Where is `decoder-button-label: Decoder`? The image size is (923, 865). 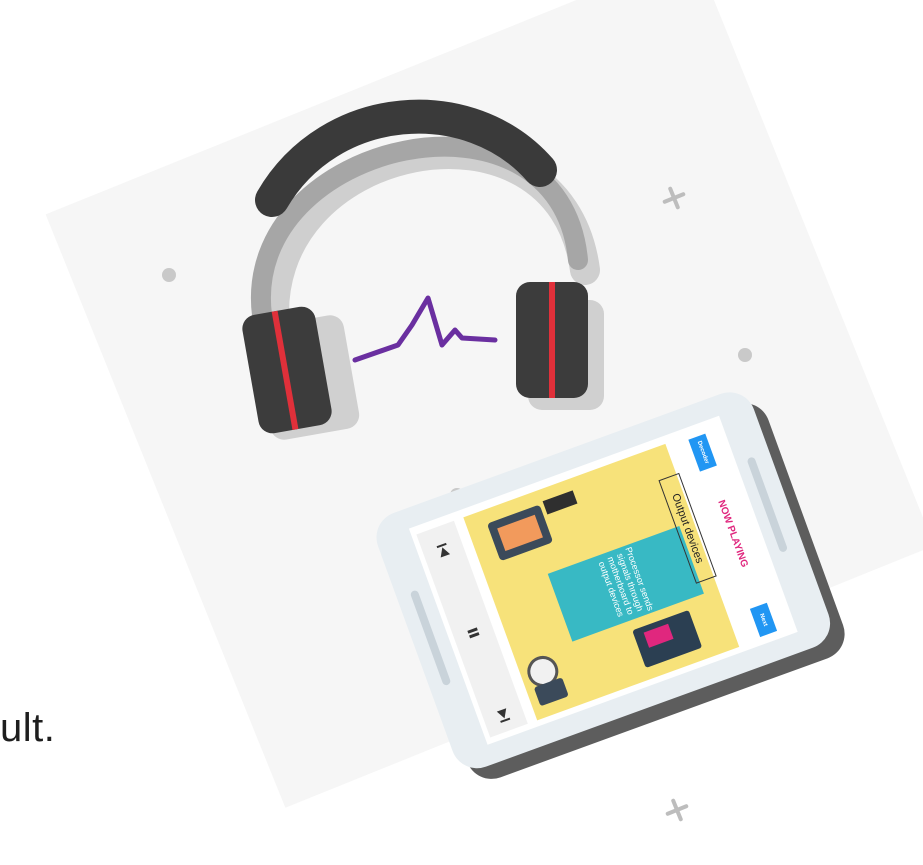 decoder-button-label: Decoder is located at coordinates (702, 452).